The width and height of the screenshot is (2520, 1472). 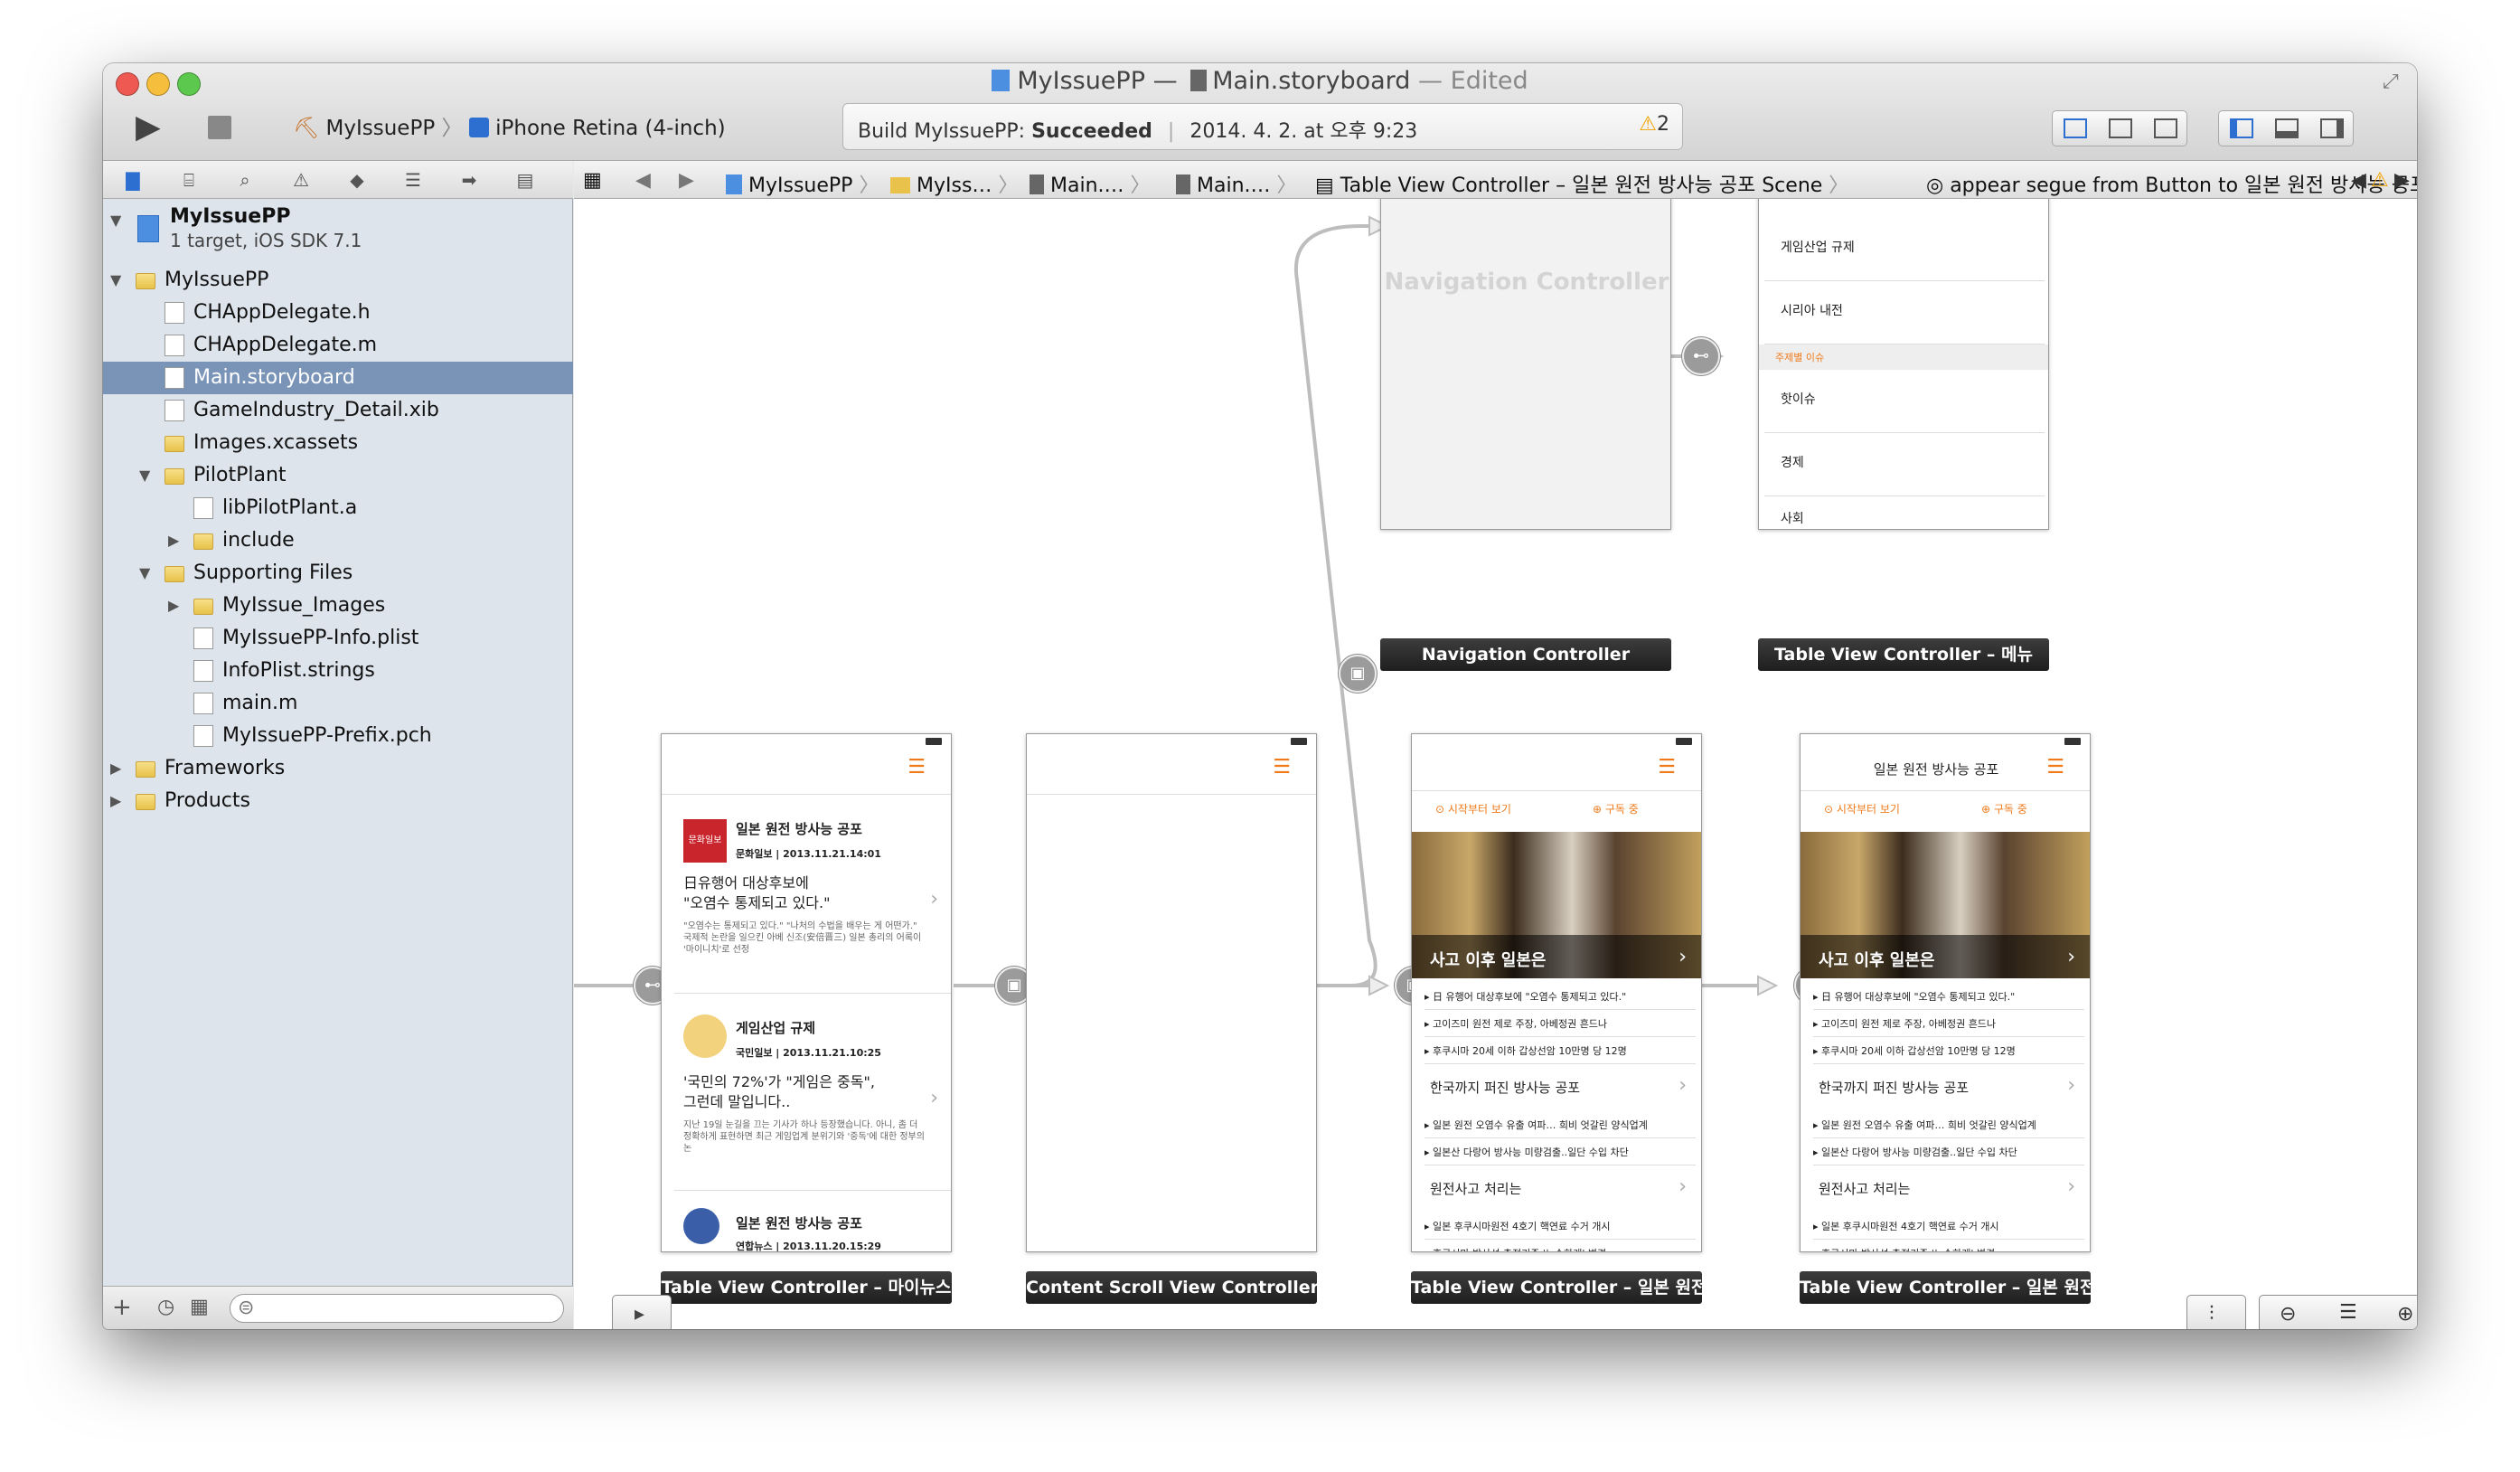 I want to click on file-tree-row: InfoPlist.strings, so click(x=338, y=671).